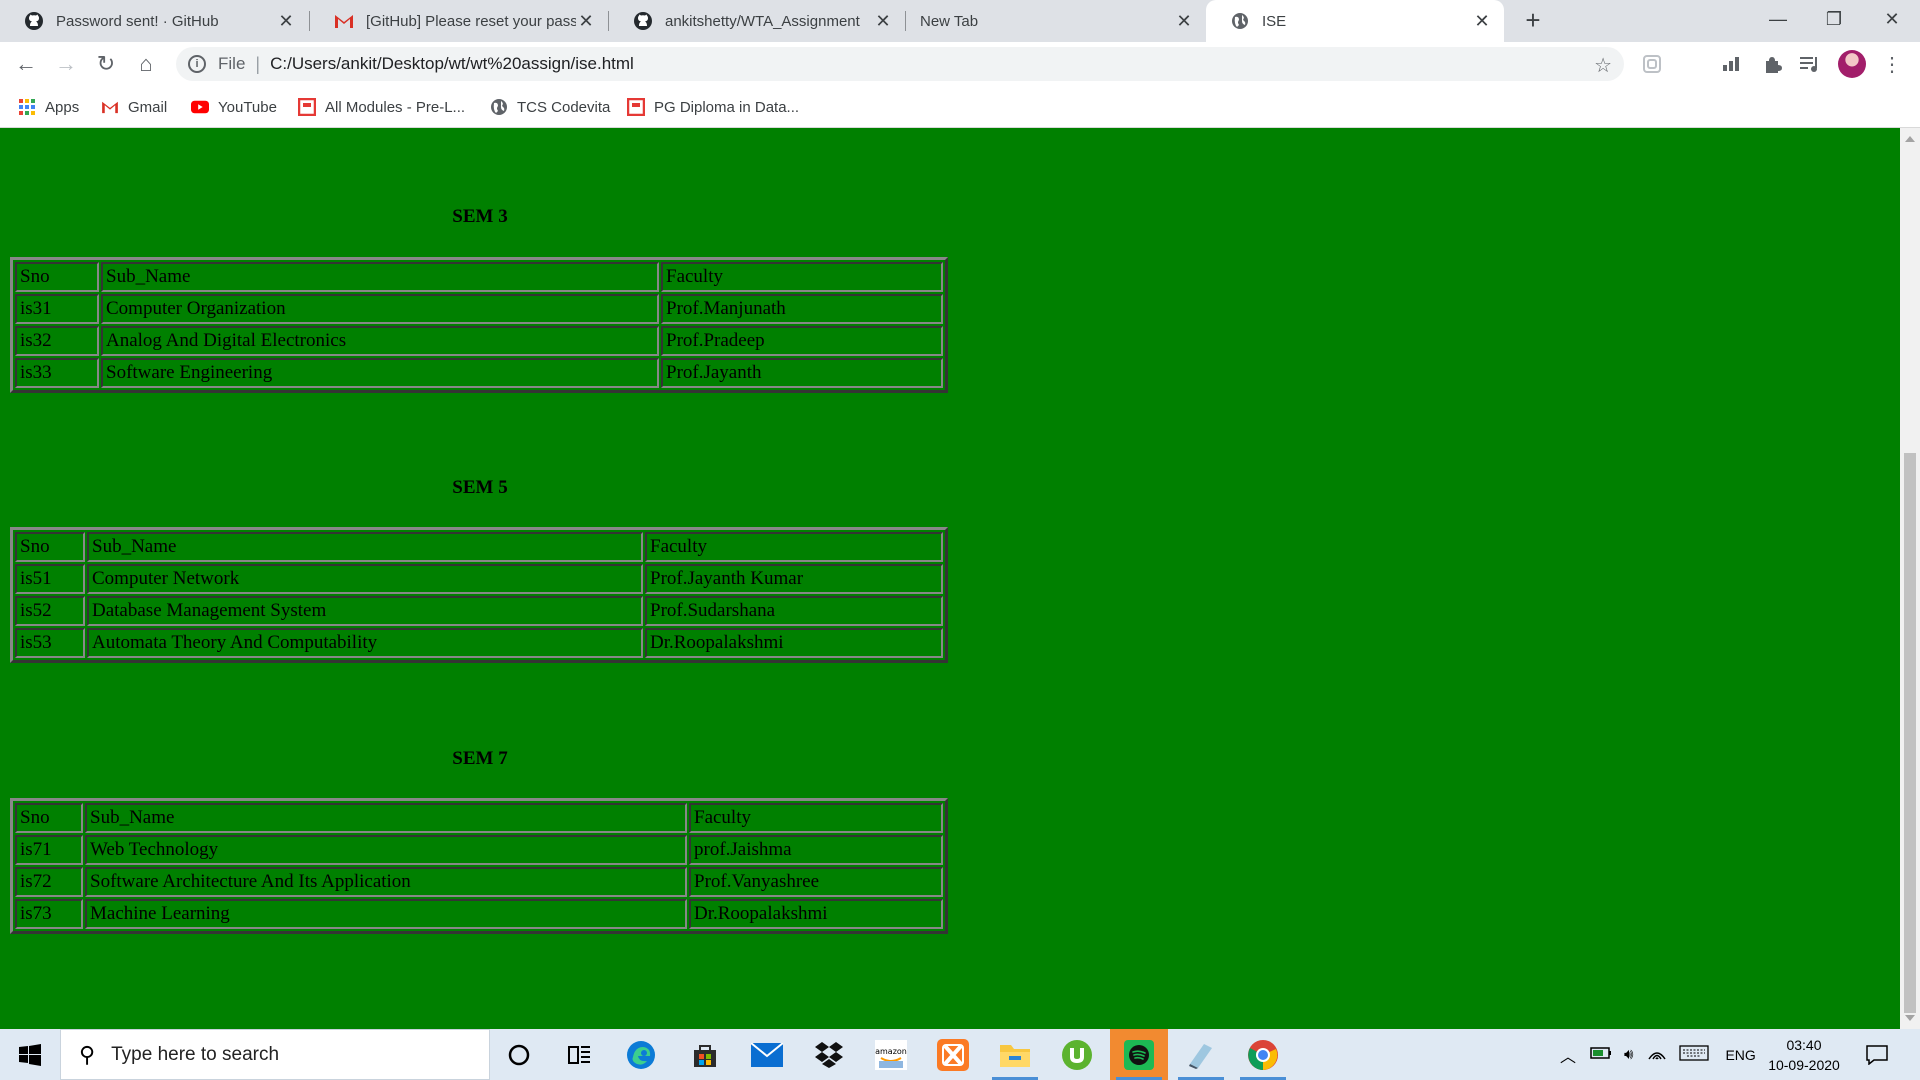 The height and width of the screenshot is (1080, 1920). I want to click on home-icon: ⌂, so click(146, 64).